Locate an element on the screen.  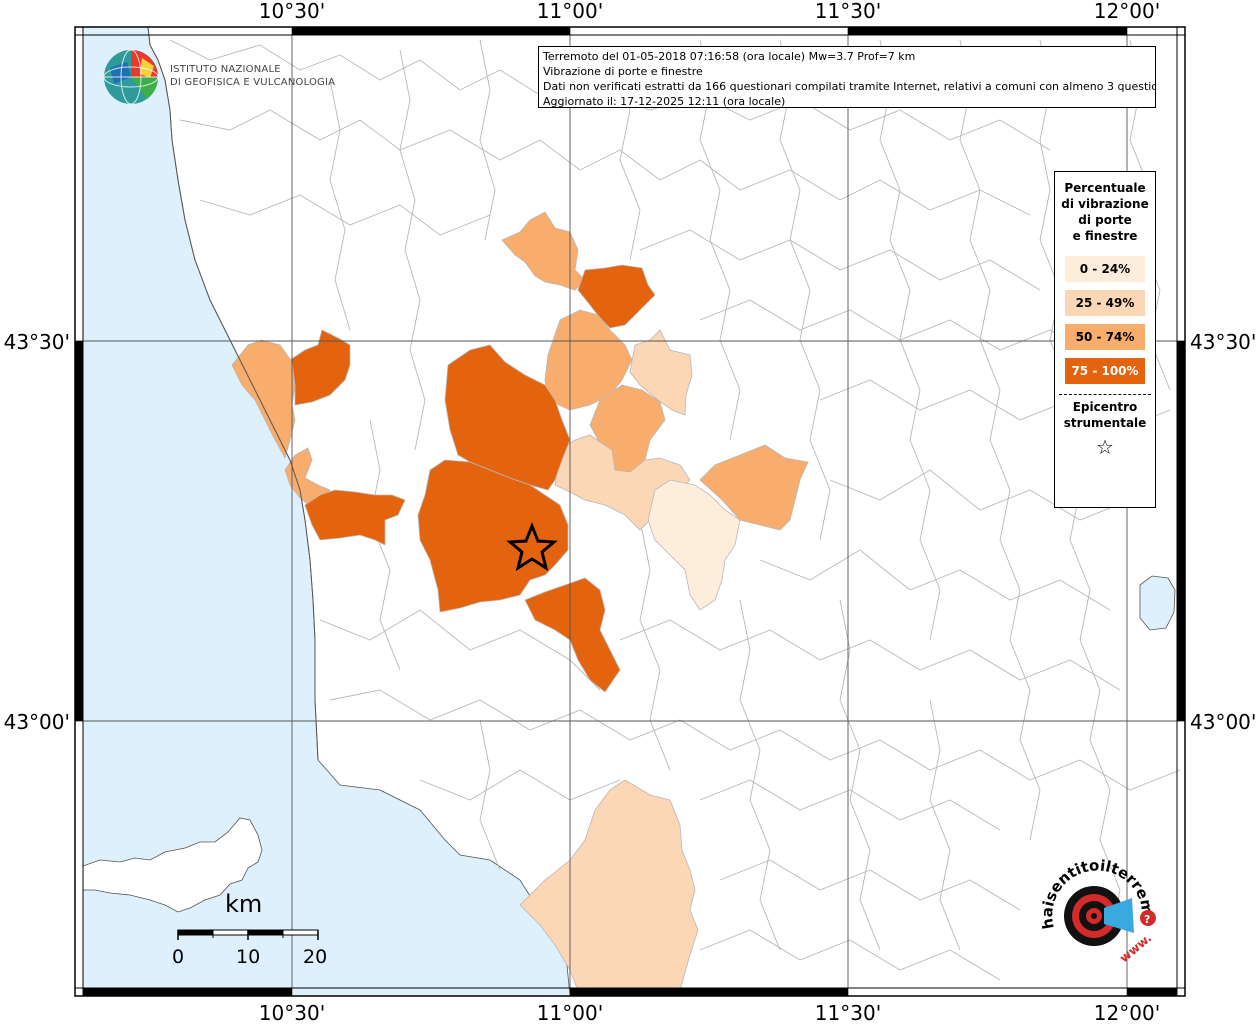
legend-item-25-49: 25 - 49% is located at coordinates (1105, 303).